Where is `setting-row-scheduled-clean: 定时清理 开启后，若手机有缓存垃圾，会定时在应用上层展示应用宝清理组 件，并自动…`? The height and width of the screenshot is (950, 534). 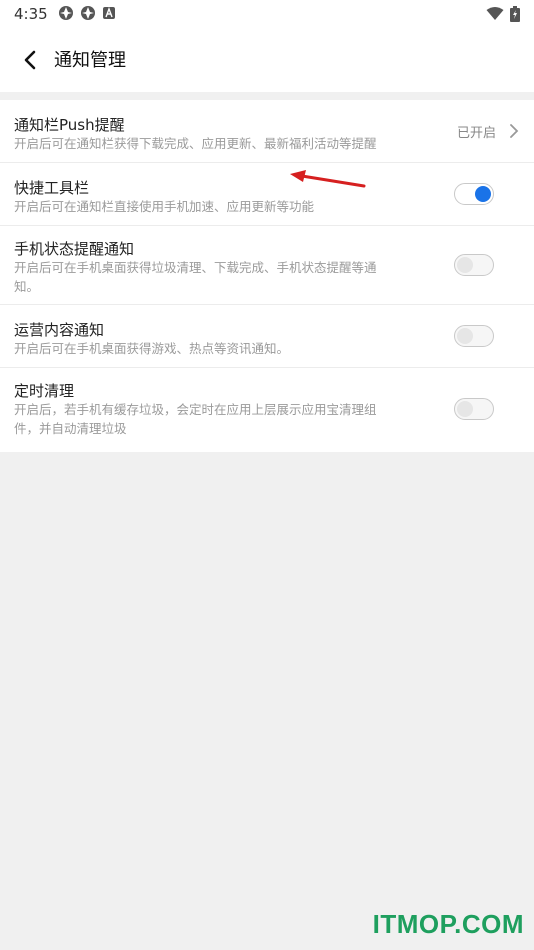 setting-row-scheduled-clean: 定时清理 开启后，若手机有缓存垃圾，会定时在应用上层展示应用宝清理组 件，并自动… is located at coordinates (267, 410).